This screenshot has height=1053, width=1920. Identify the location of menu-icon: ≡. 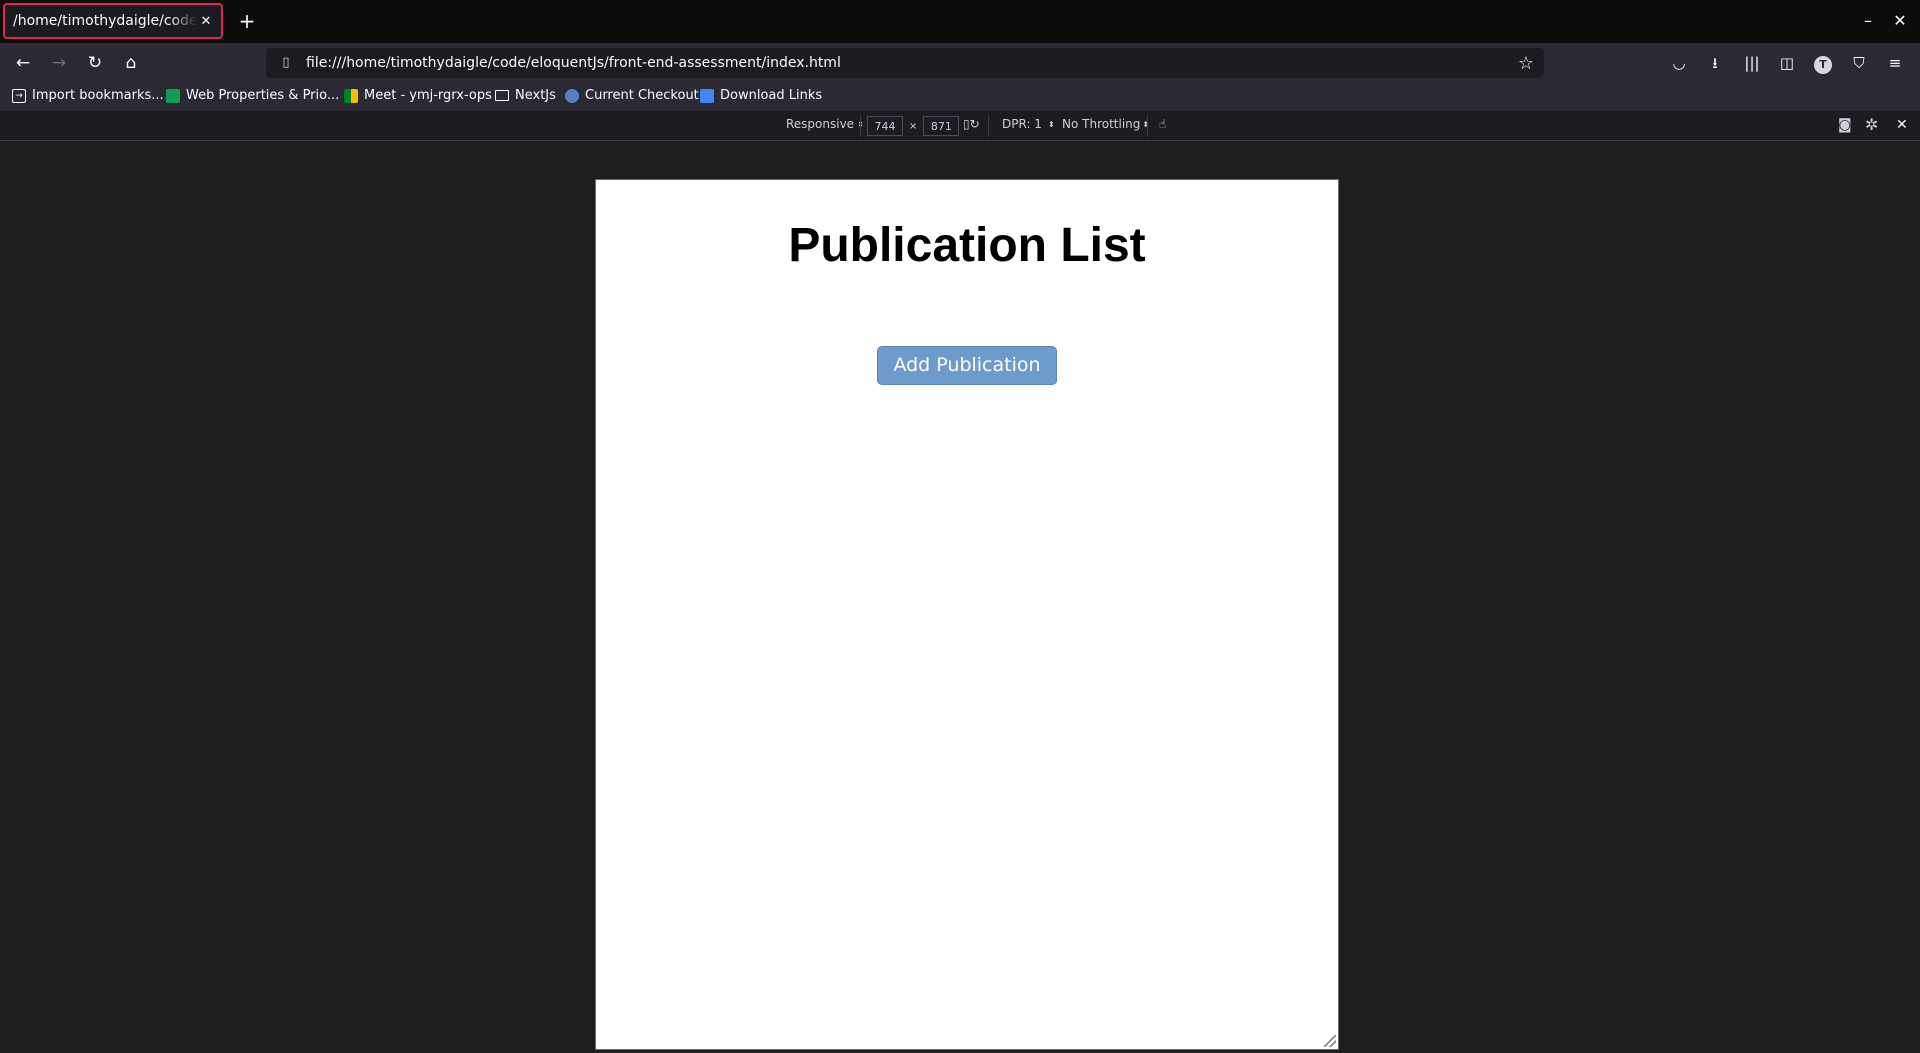
(1895, 63).